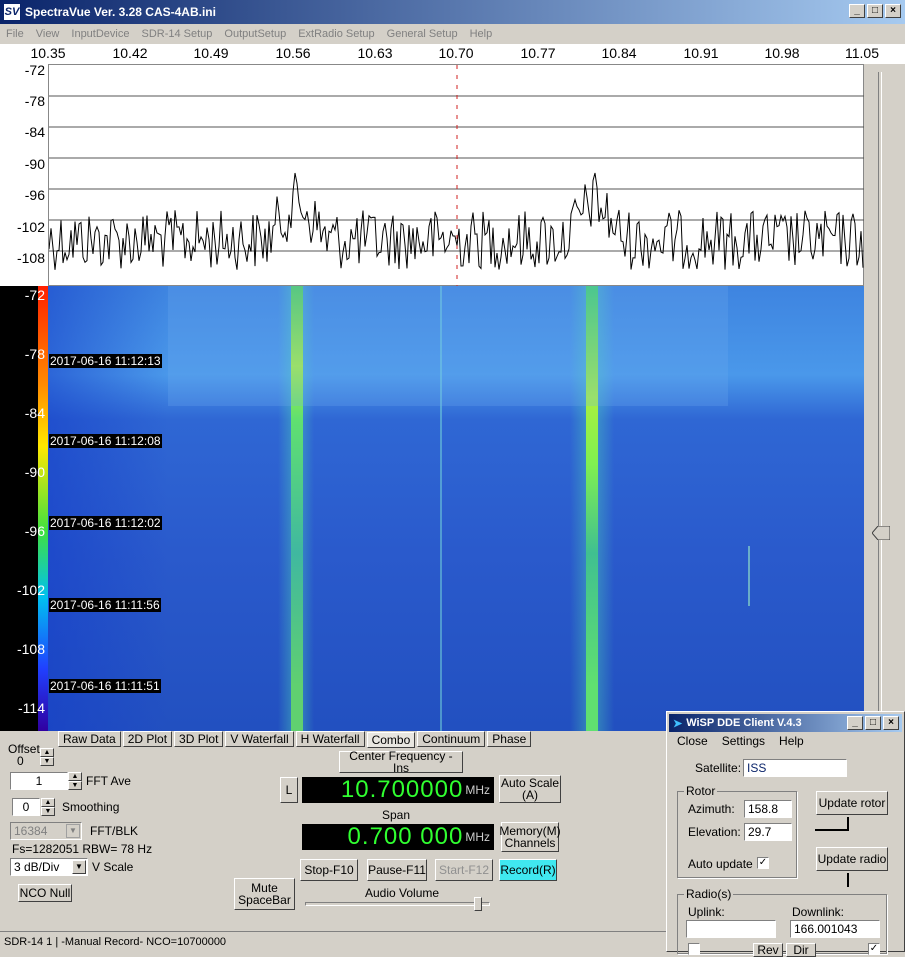 The height and width of the screenshot is (957, 905). What do you see at coordinates (100, 34) in the screenshot?
I see `menu-inputdevice: InputDevice` at bounding box center [100, 34].